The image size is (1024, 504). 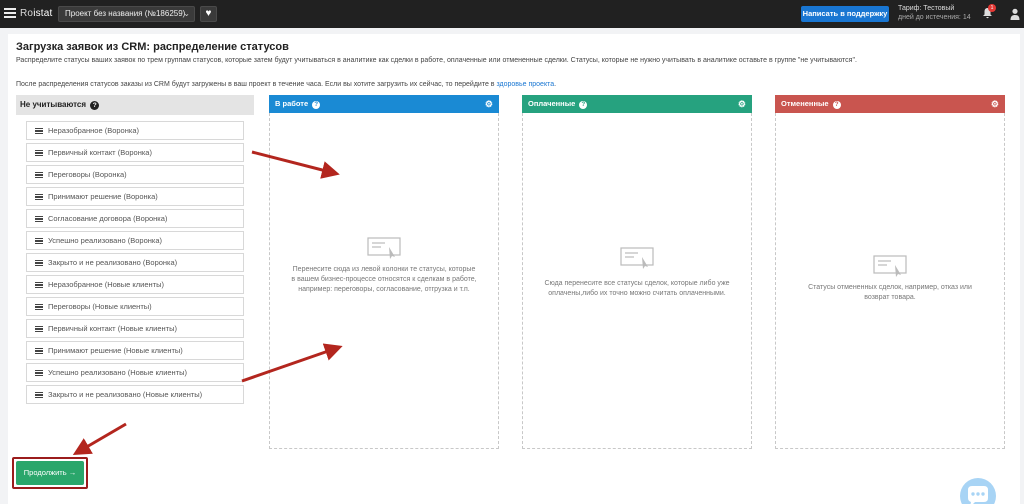 What do you see at coordinates (208, 14) in the screenshot?
I see `heart-icon: ♥` at bounding box center [208, 14].